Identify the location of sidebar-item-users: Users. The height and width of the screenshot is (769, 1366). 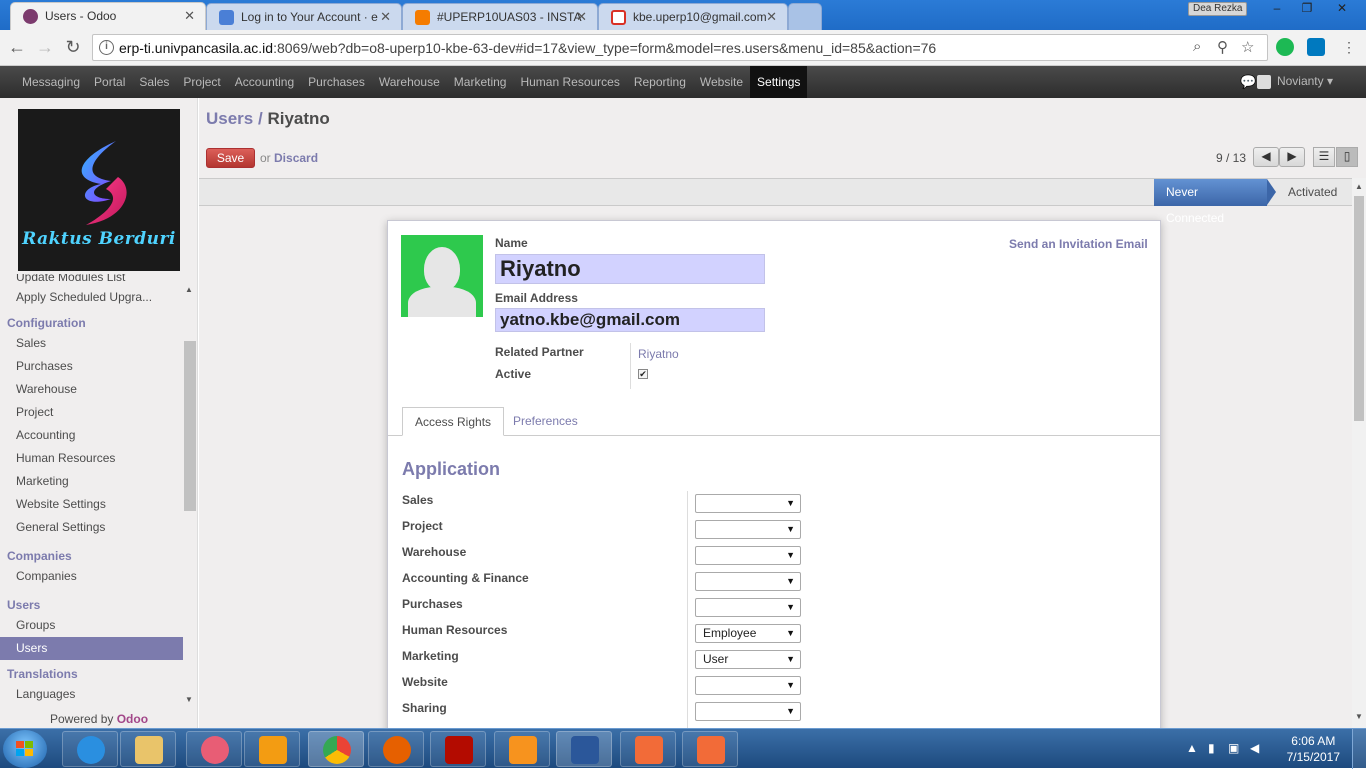
(91, 648).